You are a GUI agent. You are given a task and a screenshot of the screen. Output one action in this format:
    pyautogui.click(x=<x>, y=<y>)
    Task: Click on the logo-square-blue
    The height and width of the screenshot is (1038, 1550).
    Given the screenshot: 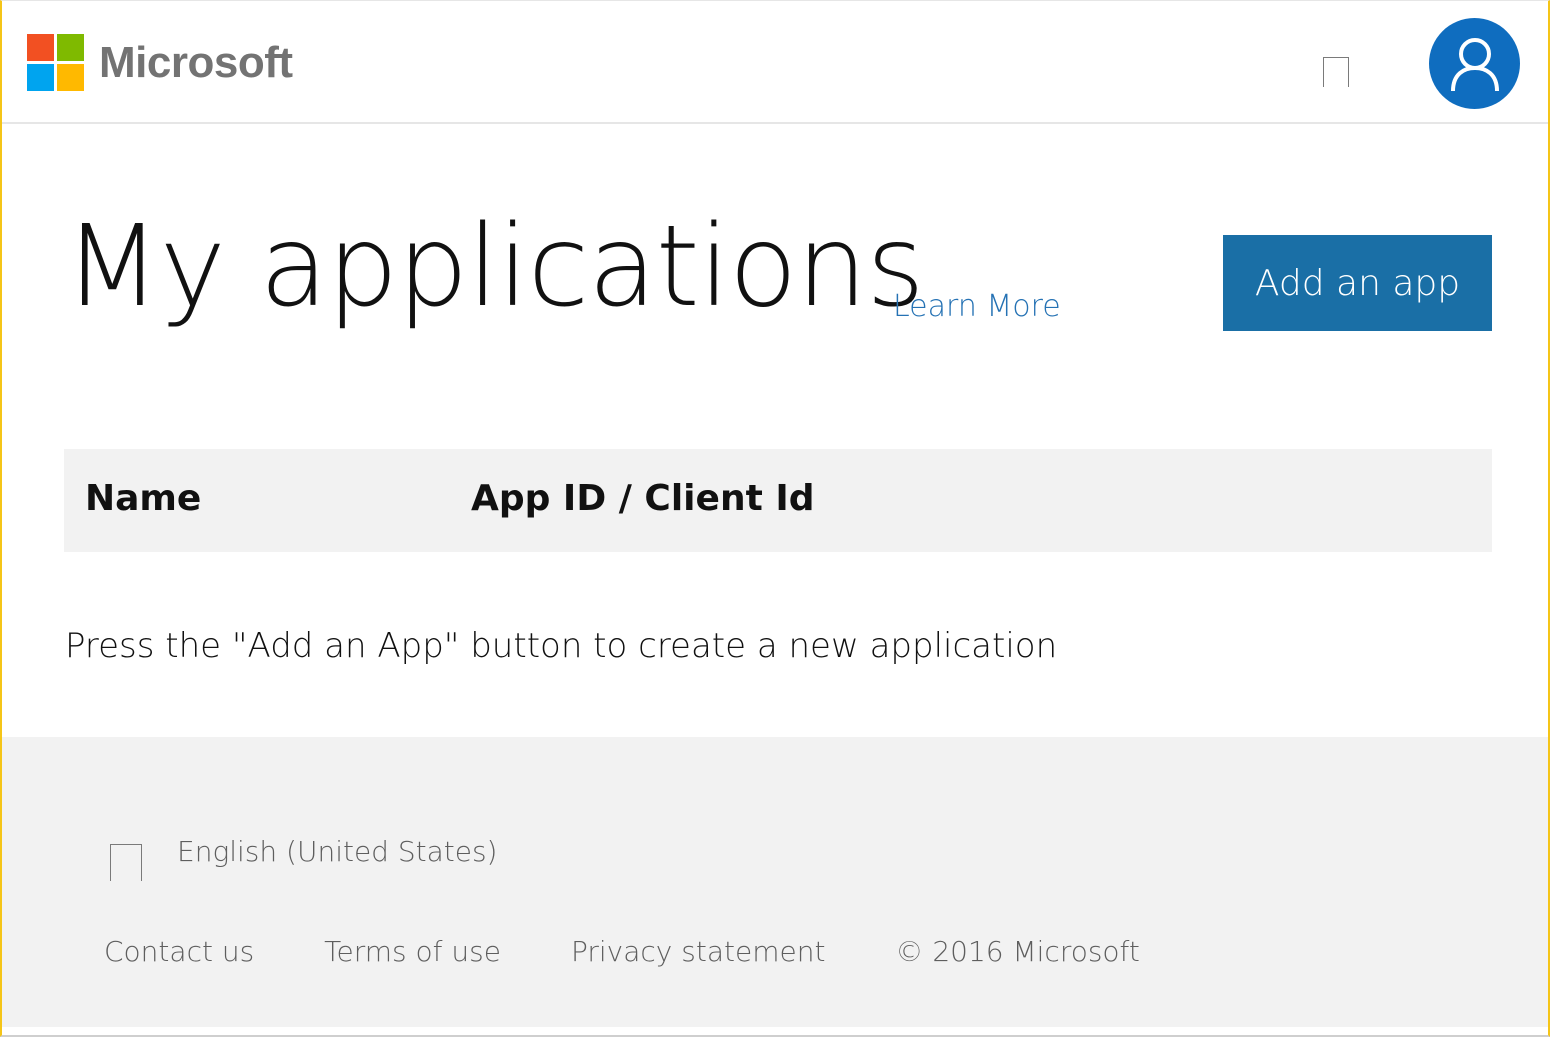 What is the action you would take?
    pyautogui.click(x=40, y=77)
    